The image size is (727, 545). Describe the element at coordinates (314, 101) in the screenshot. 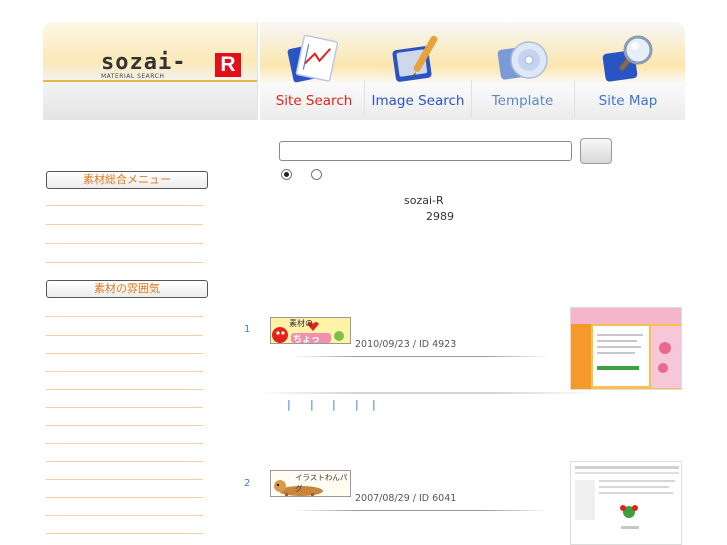

I see `nav-label: Site Search` at that location.